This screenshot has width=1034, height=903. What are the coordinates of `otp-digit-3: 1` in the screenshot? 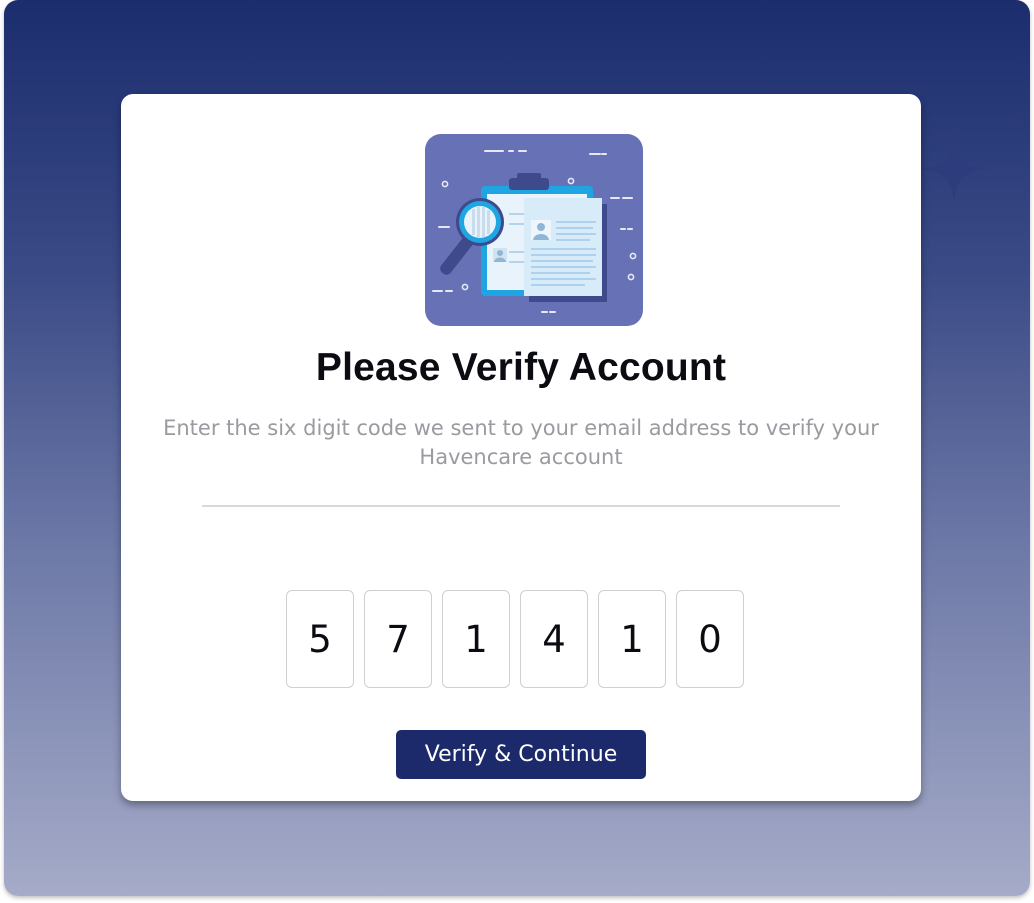 It's located at (476, 639).